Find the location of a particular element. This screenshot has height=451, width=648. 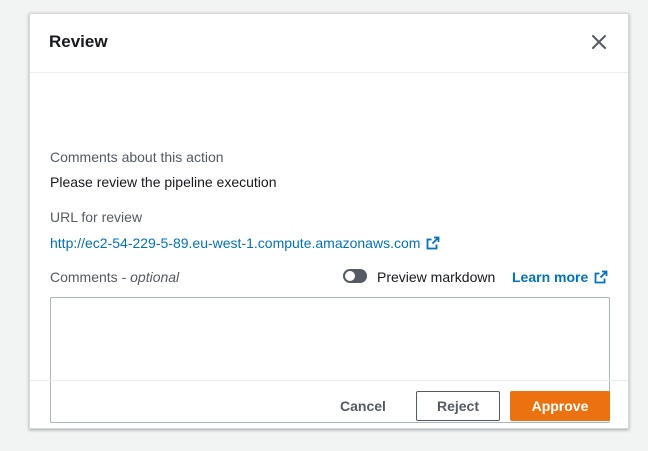

comments-about-action-label: Comments about this action is located at coordinates (137, 157).